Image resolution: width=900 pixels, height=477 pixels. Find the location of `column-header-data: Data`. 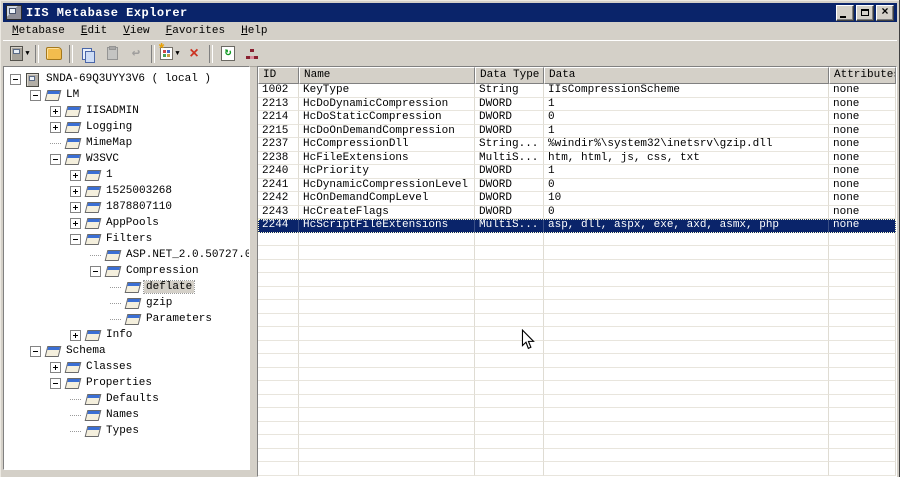

column-header-data: Data is located at coordinates (686, 75).